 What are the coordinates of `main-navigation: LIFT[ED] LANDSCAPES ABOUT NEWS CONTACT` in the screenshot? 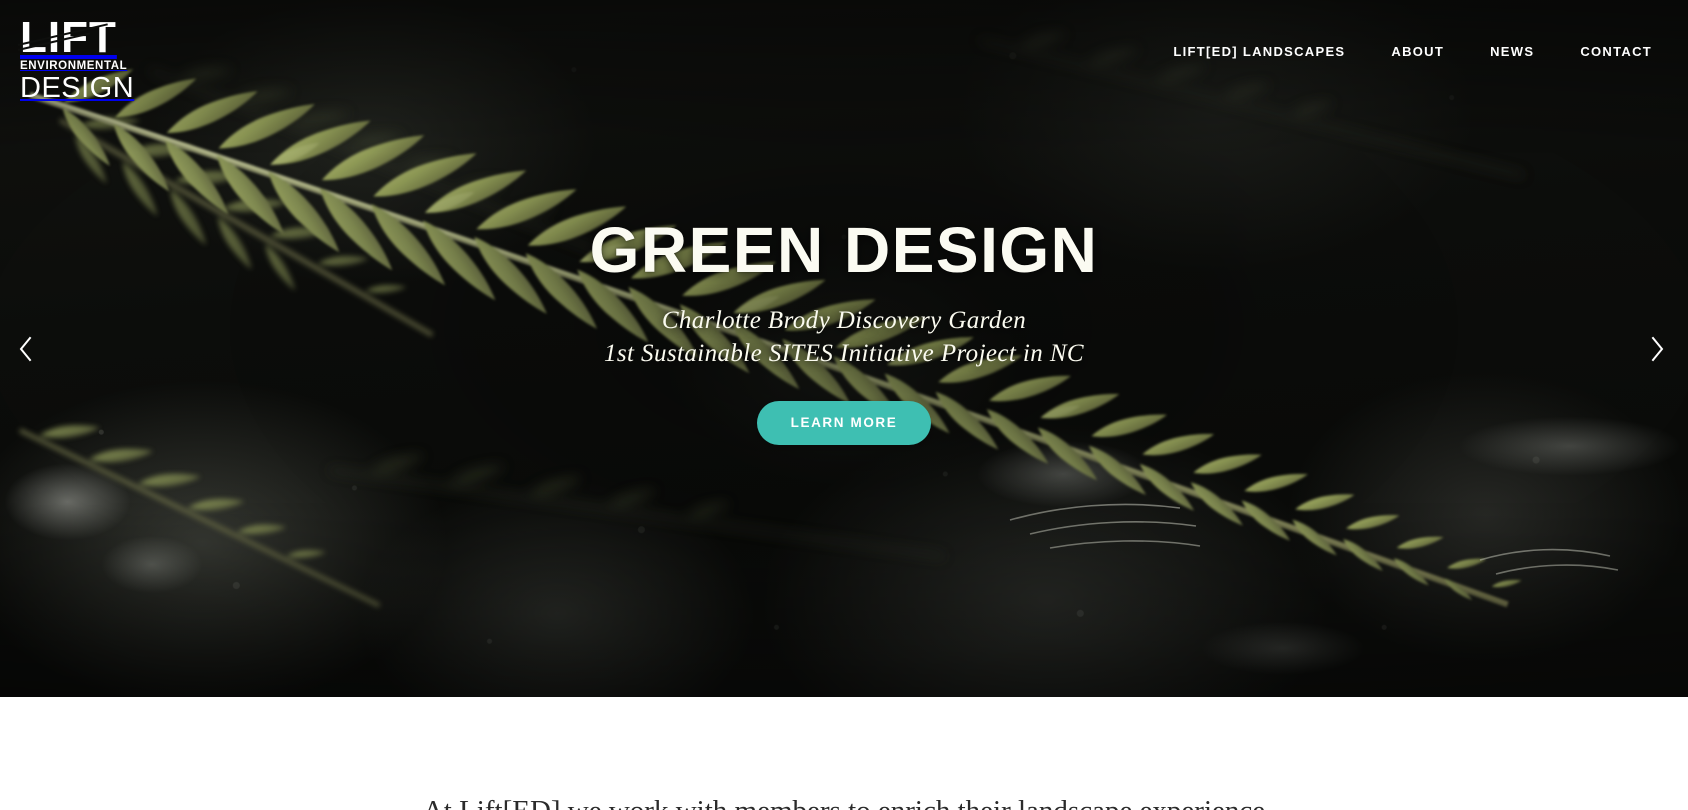 It's located at (1412, 51).